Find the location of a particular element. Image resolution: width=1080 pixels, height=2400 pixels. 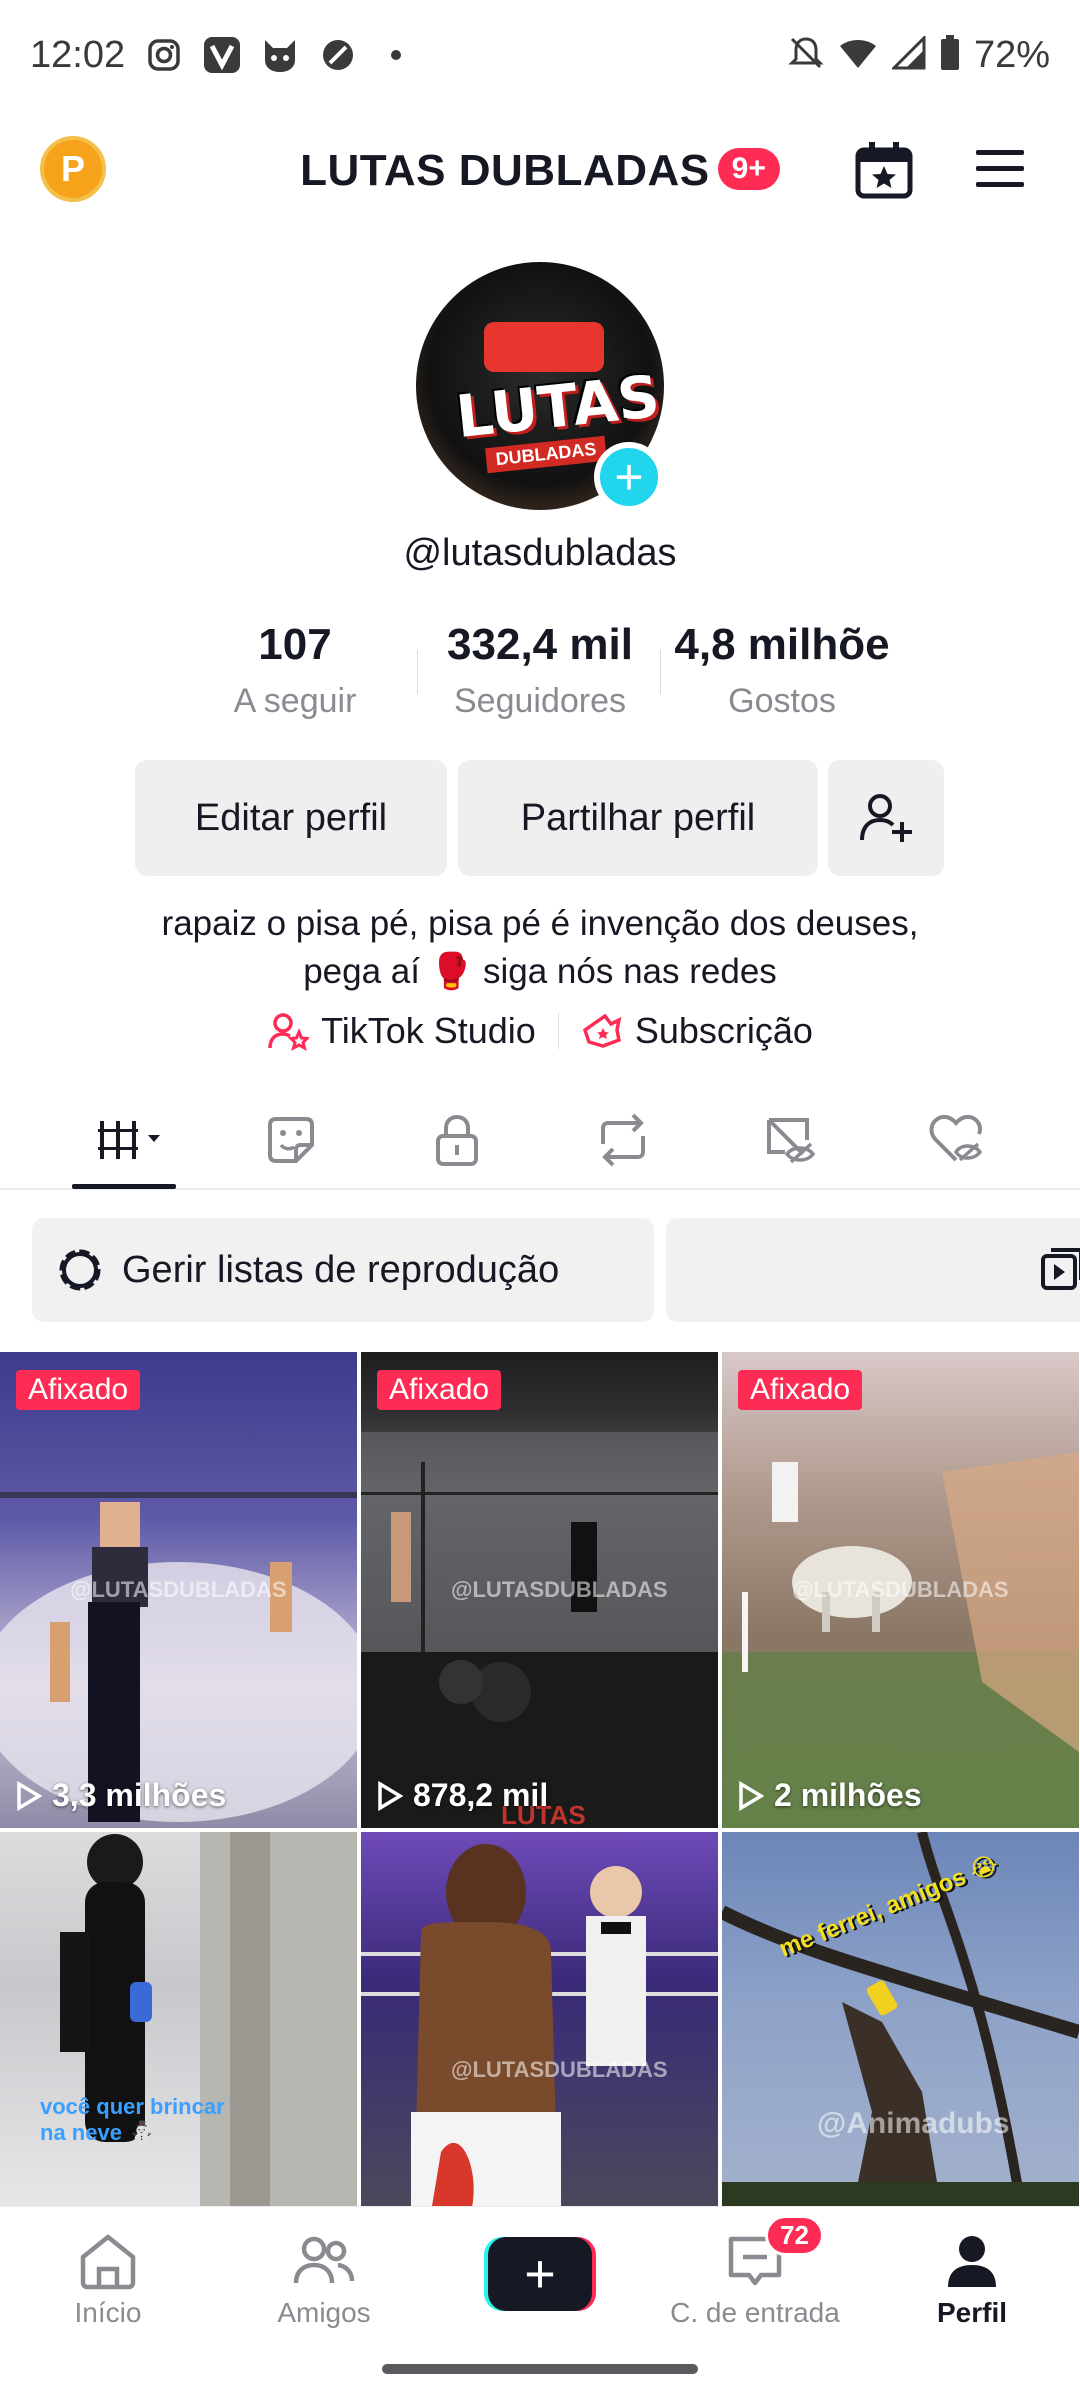

tab-hidden is located at coordinates (791, 1140).